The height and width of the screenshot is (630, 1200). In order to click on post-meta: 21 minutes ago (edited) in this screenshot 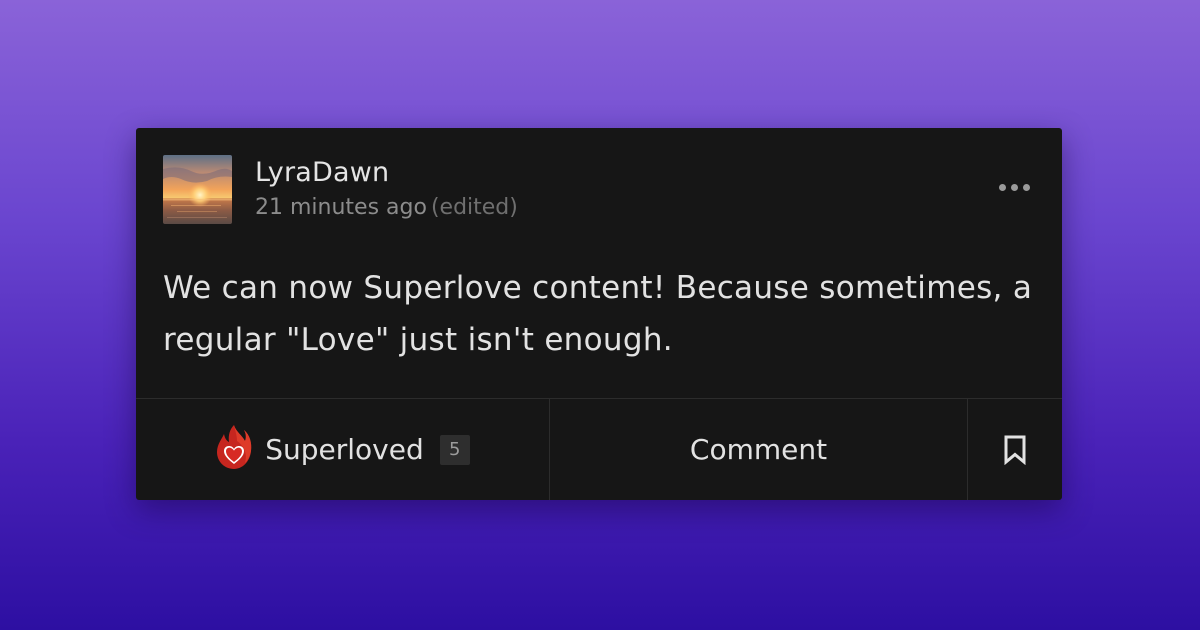, I will do `click(386, 208)`.